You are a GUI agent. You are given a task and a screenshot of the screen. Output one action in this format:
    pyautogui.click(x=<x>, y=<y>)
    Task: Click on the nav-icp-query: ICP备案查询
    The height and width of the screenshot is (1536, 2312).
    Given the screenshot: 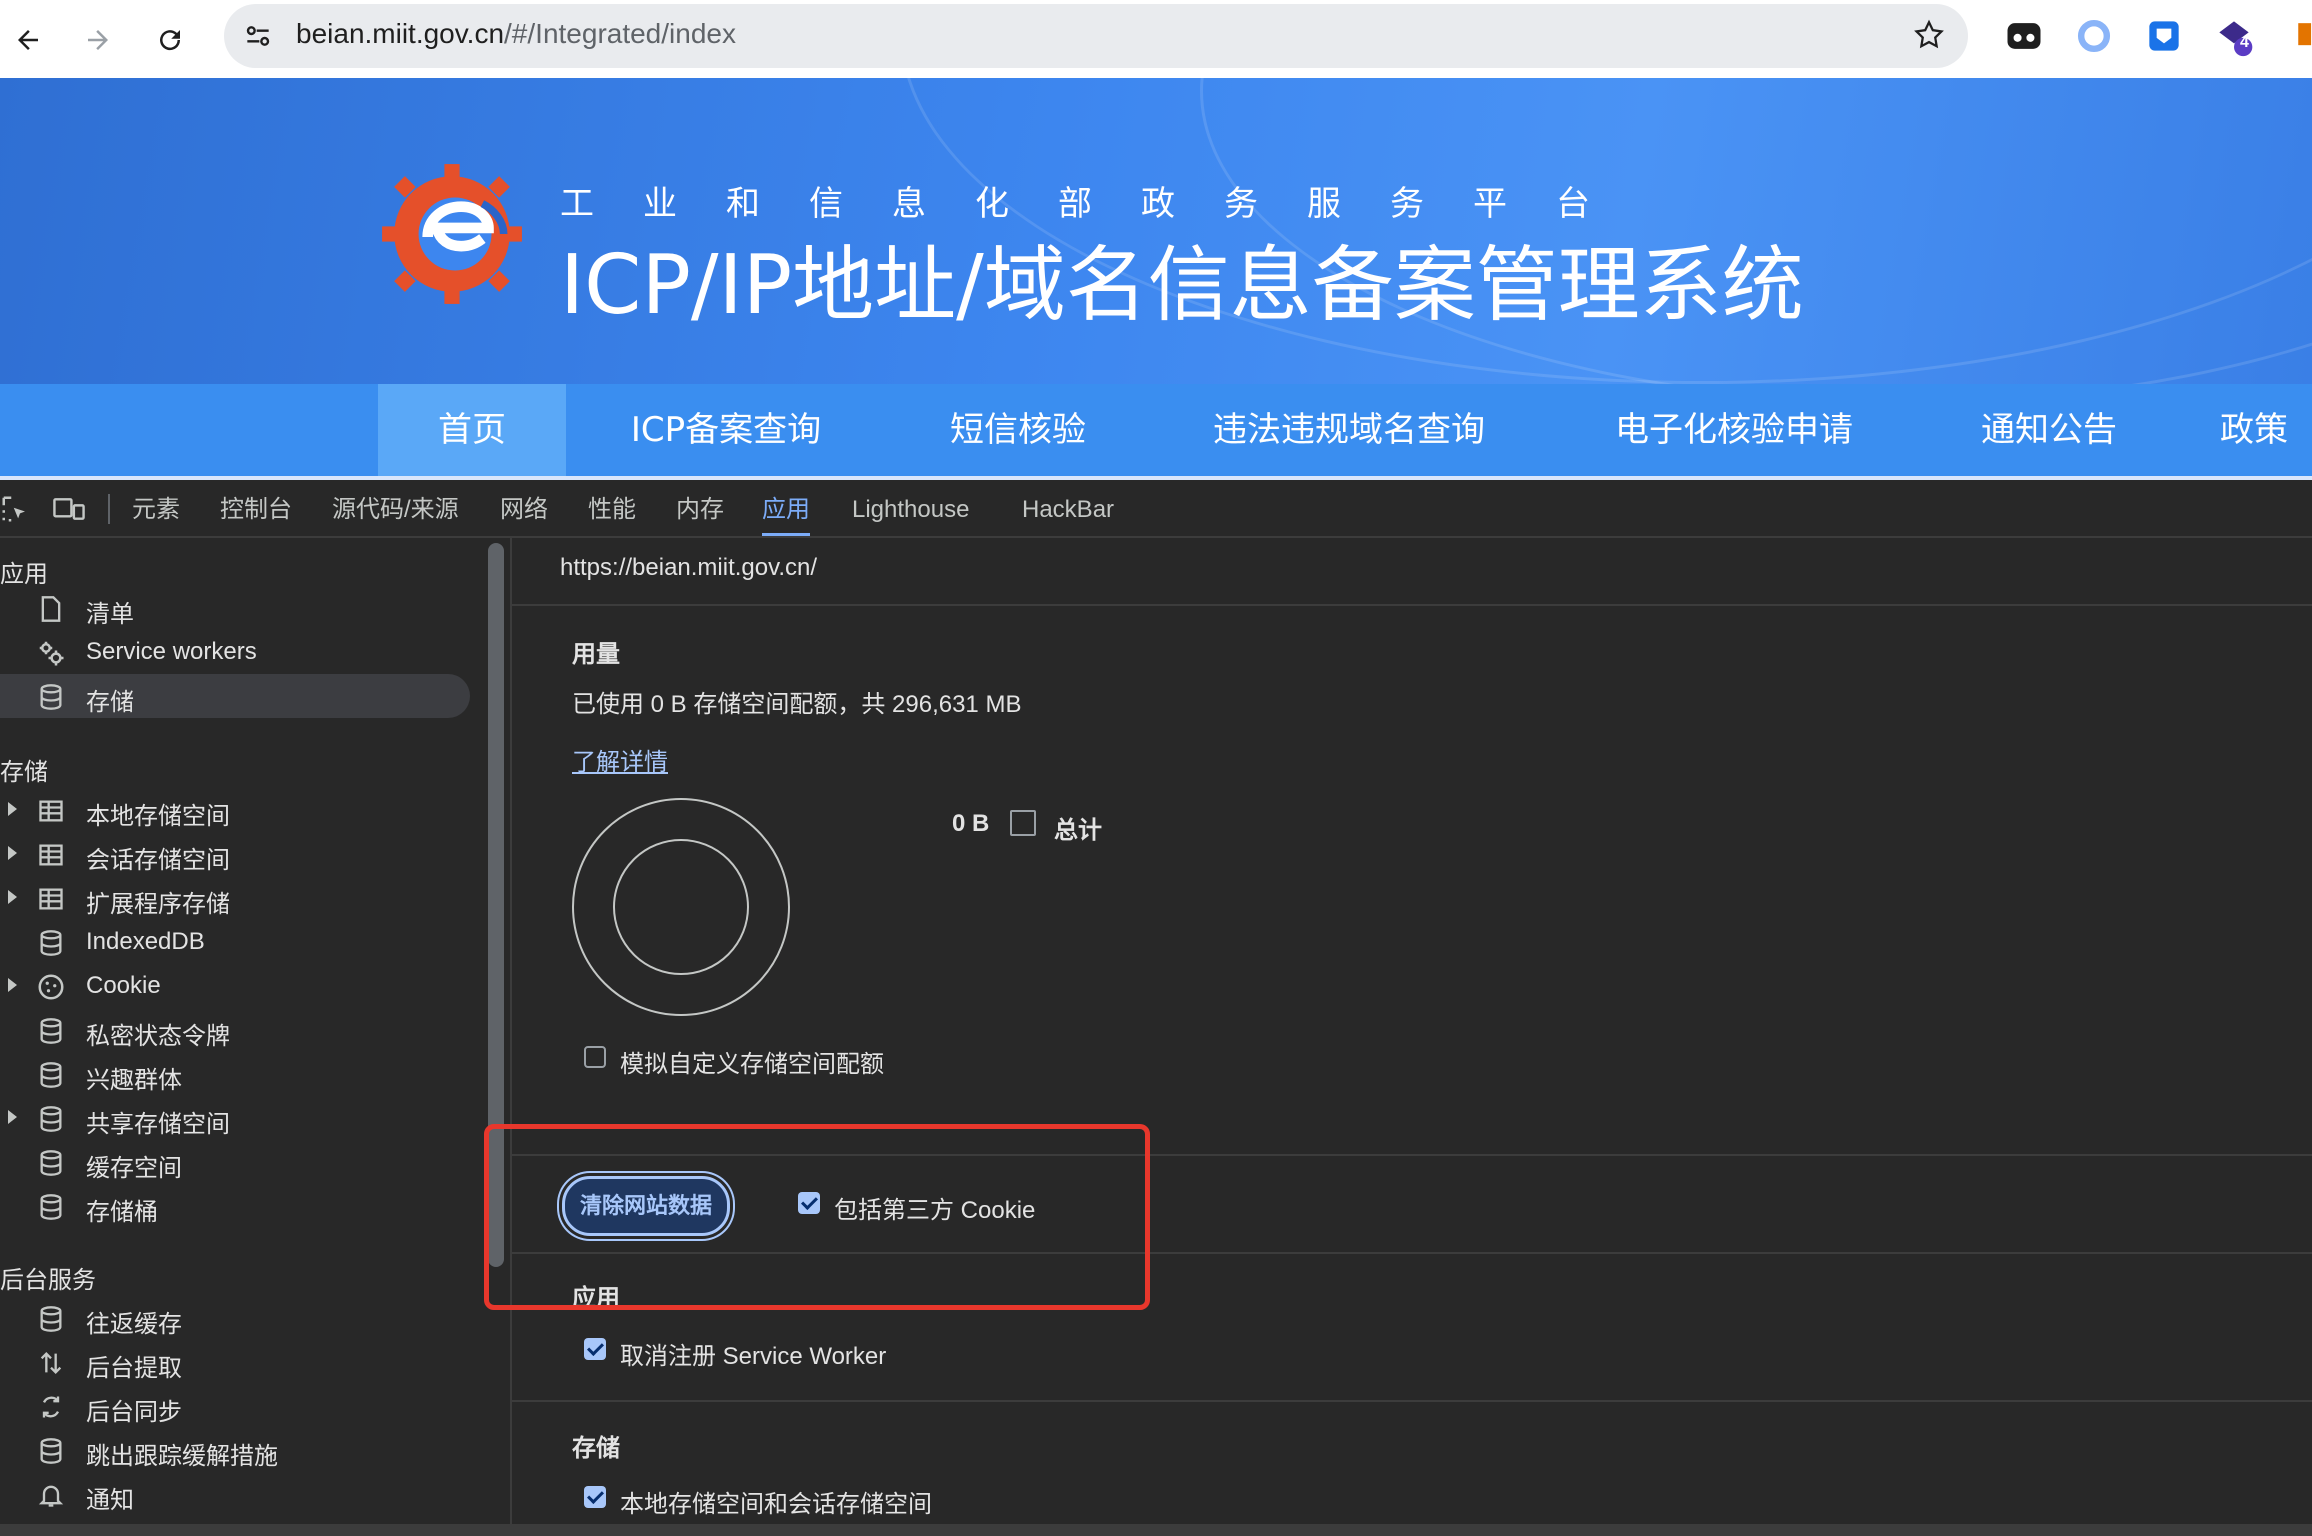 What is the action you would take?
    pyautogui.click(x=726, y=430)
    